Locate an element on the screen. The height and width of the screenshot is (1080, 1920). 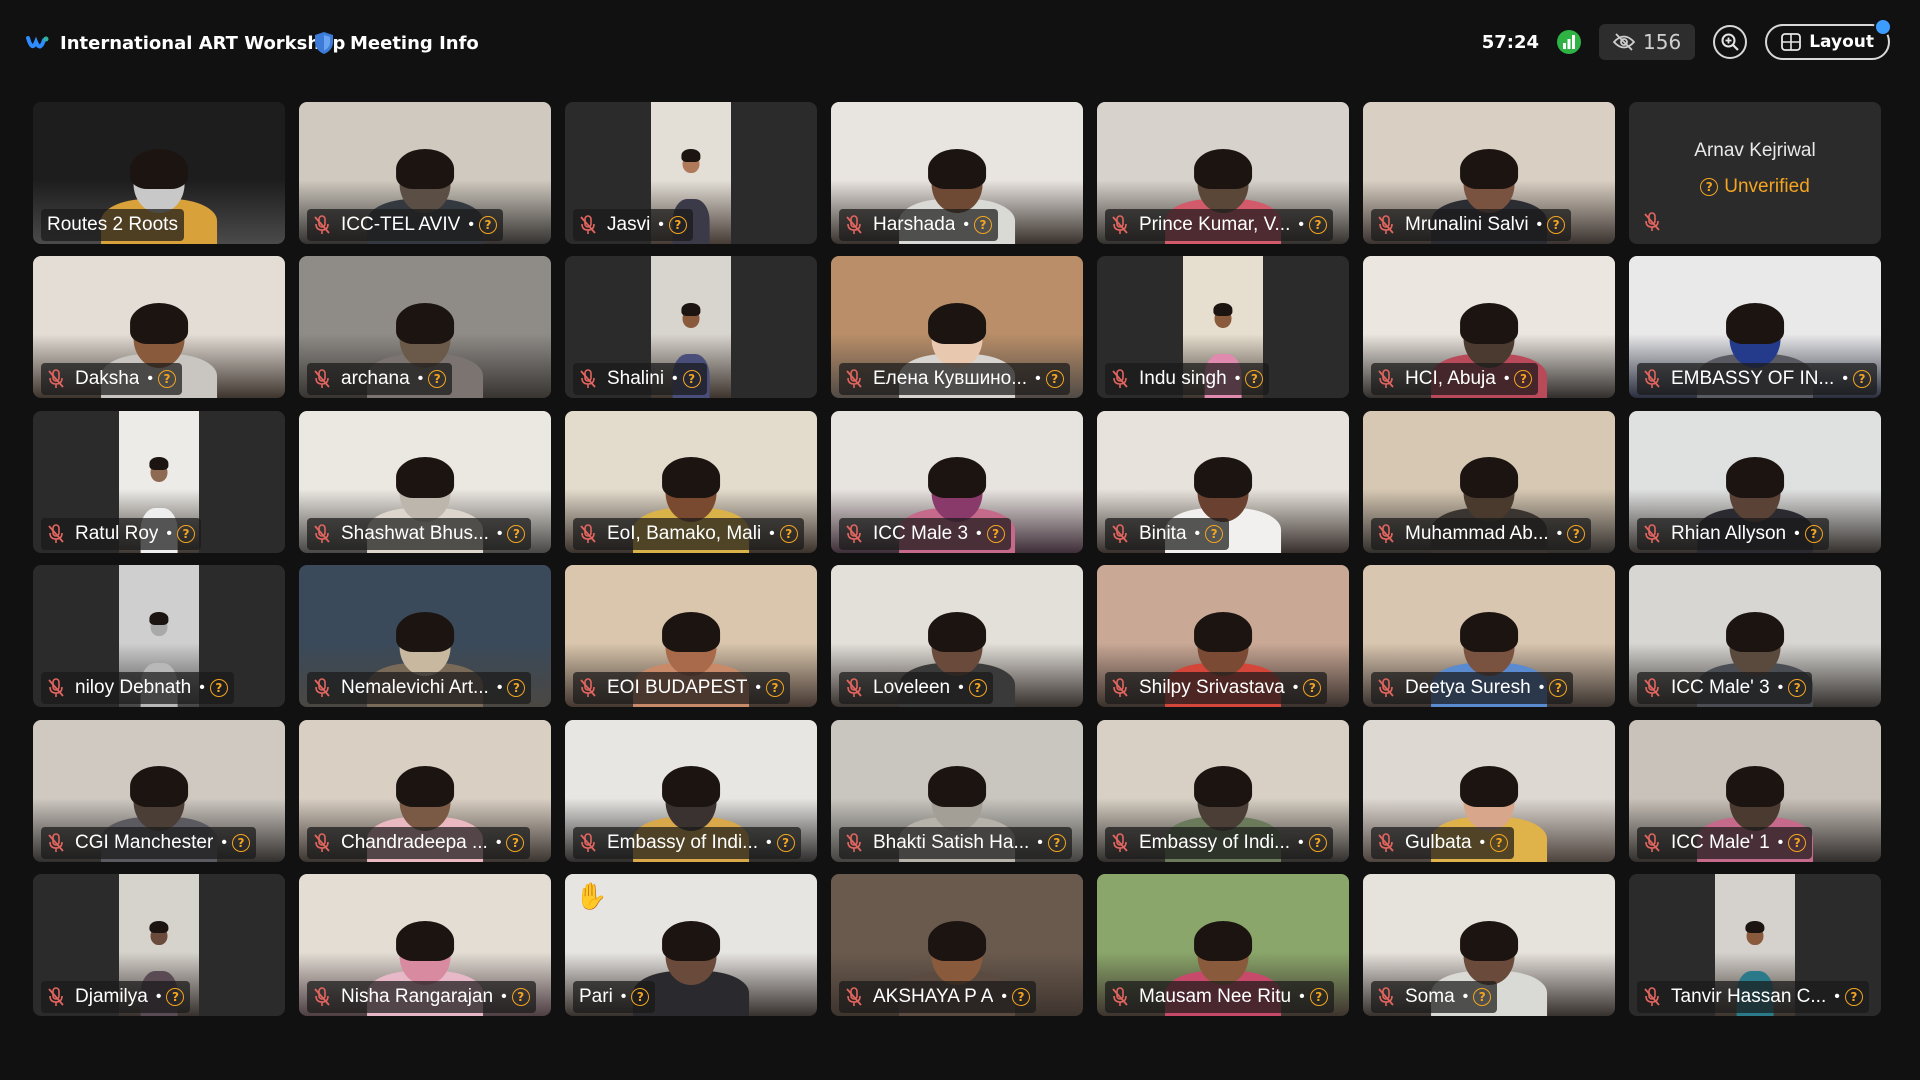
participant-tile: Shashwat Bhus... •? is located at coordinates (425, 481).